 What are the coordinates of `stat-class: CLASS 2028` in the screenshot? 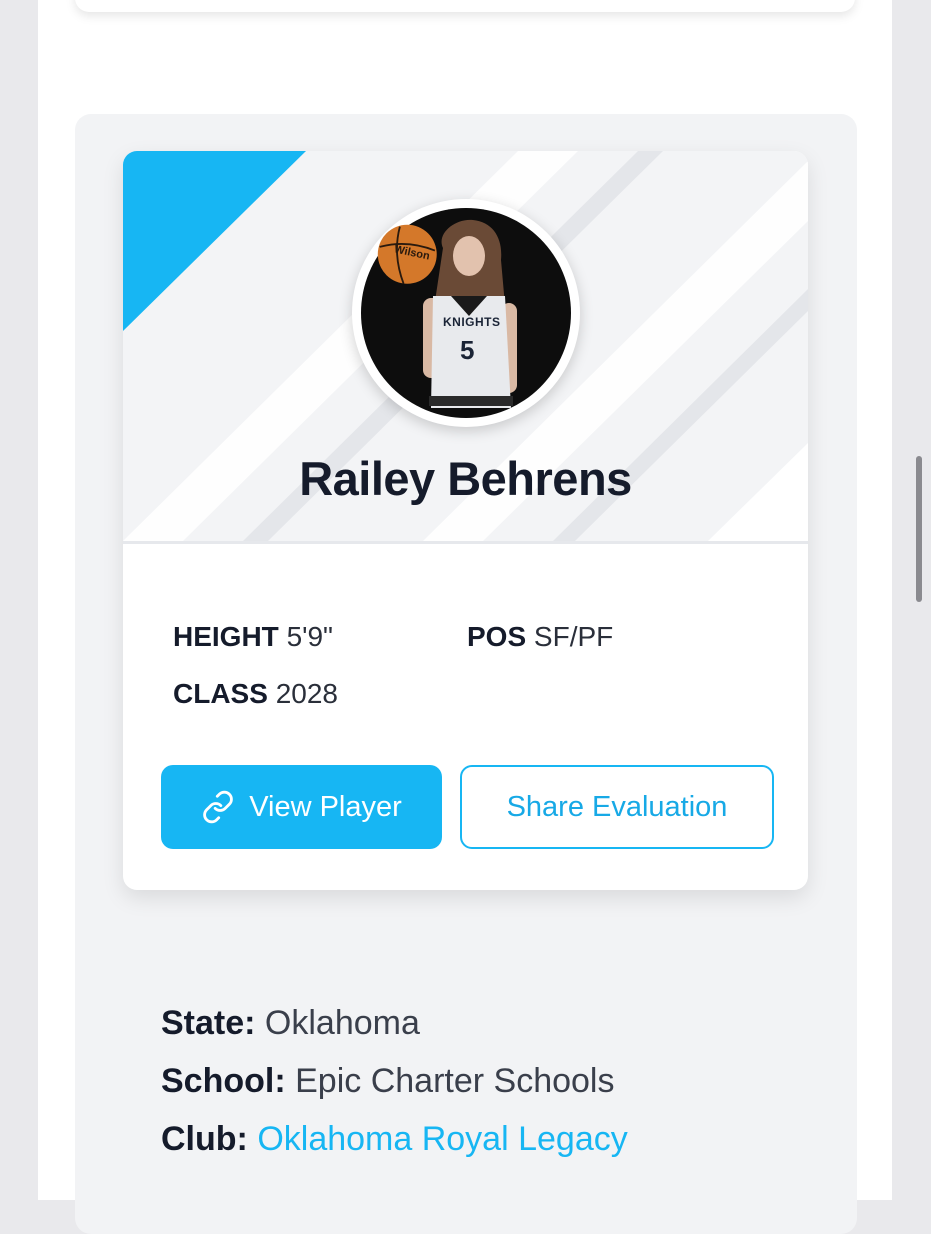 It's located at (255, 694).